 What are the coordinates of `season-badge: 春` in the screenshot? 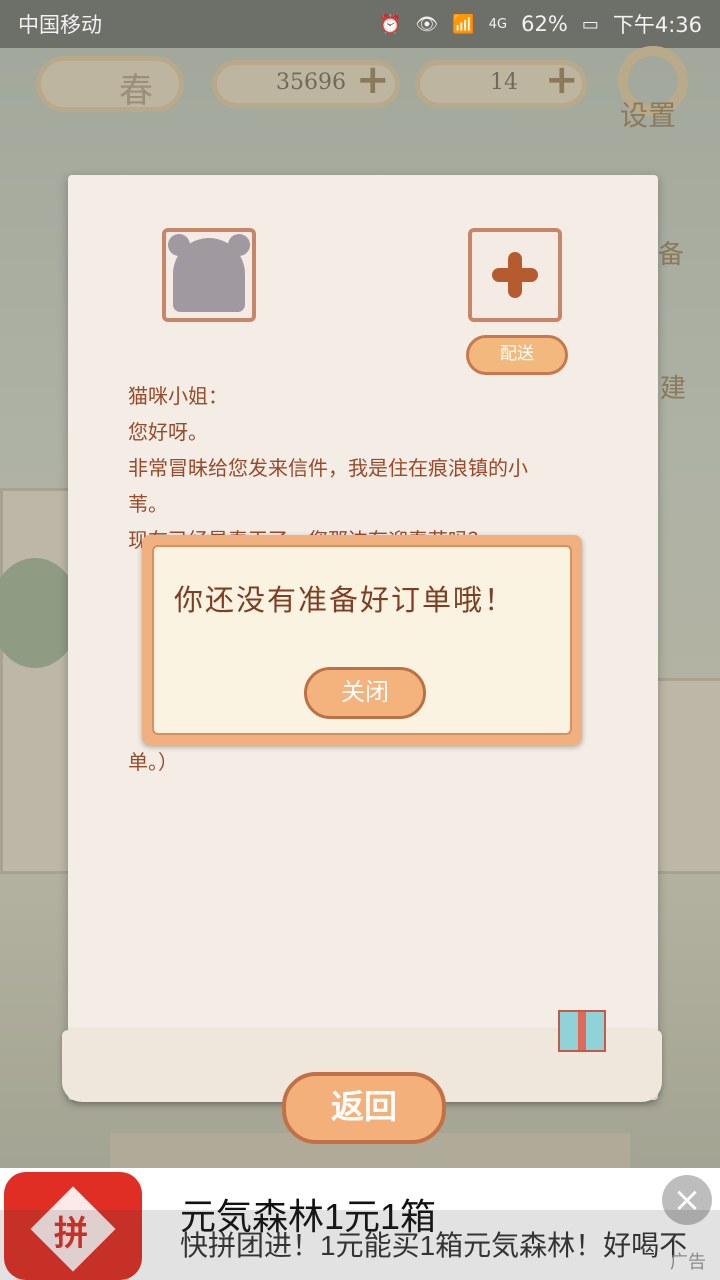 It's located at (110, 84).